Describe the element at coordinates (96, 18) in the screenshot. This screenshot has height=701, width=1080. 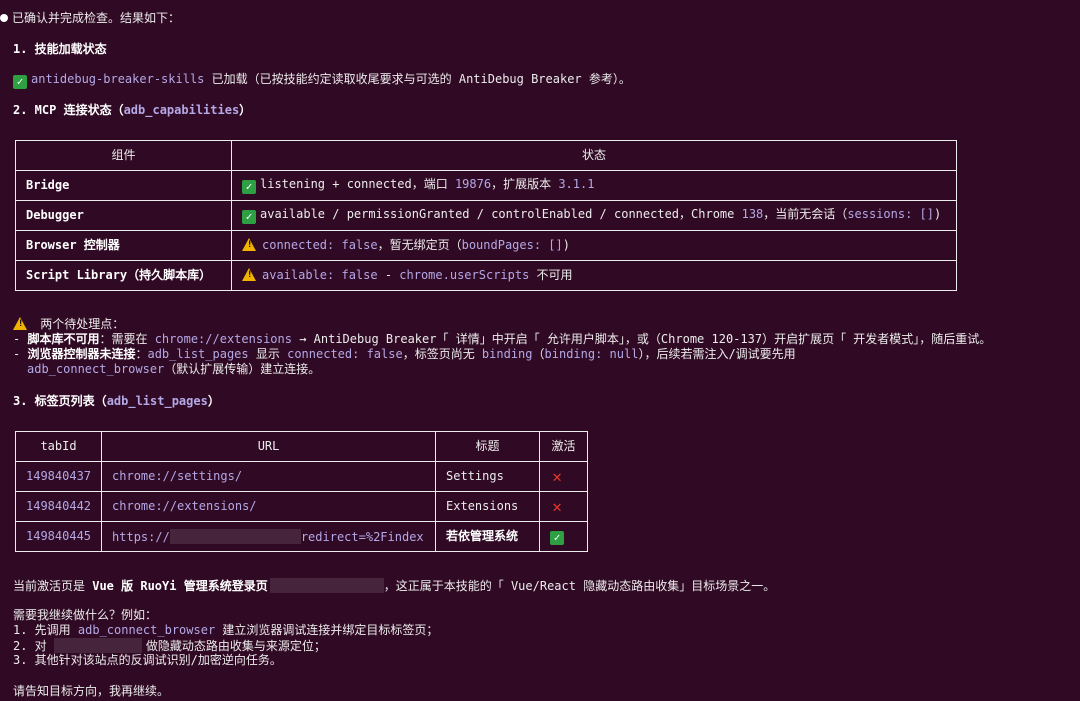
I see `intro-text: 已确认并完成检查。结果如下：` at that location.